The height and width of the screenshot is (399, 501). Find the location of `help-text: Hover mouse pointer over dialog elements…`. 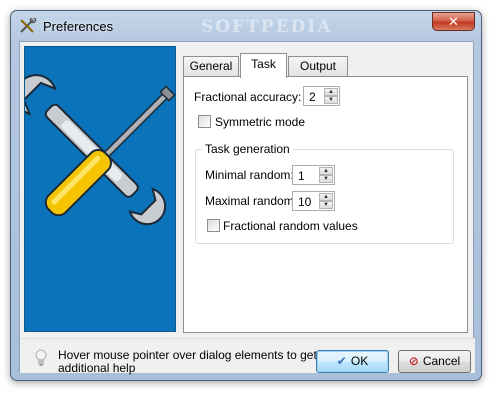

help-text: Hover mouse pointer over dialog elements… is located at coordinates (187, 361).